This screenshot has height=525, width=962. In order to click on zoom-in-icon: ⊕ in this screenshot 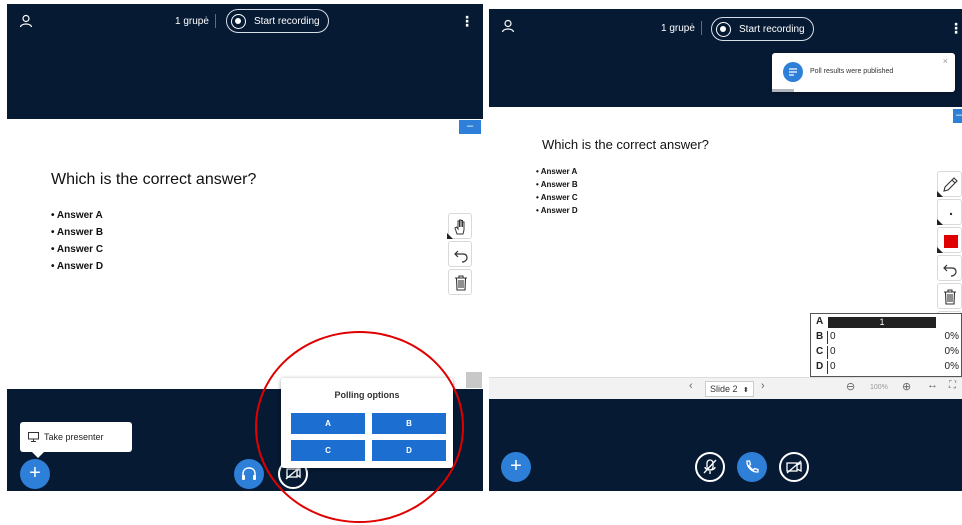, I will do `click(906, 386)`.